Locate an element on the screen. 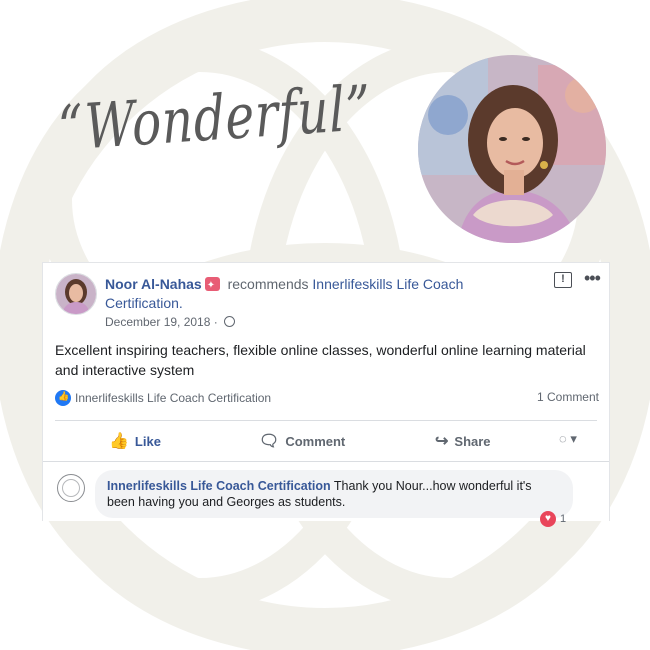 The image size is (650, 650). reaction-summary: Innerlifeskills Life Coach Certification is located at coordinates (163, 398).